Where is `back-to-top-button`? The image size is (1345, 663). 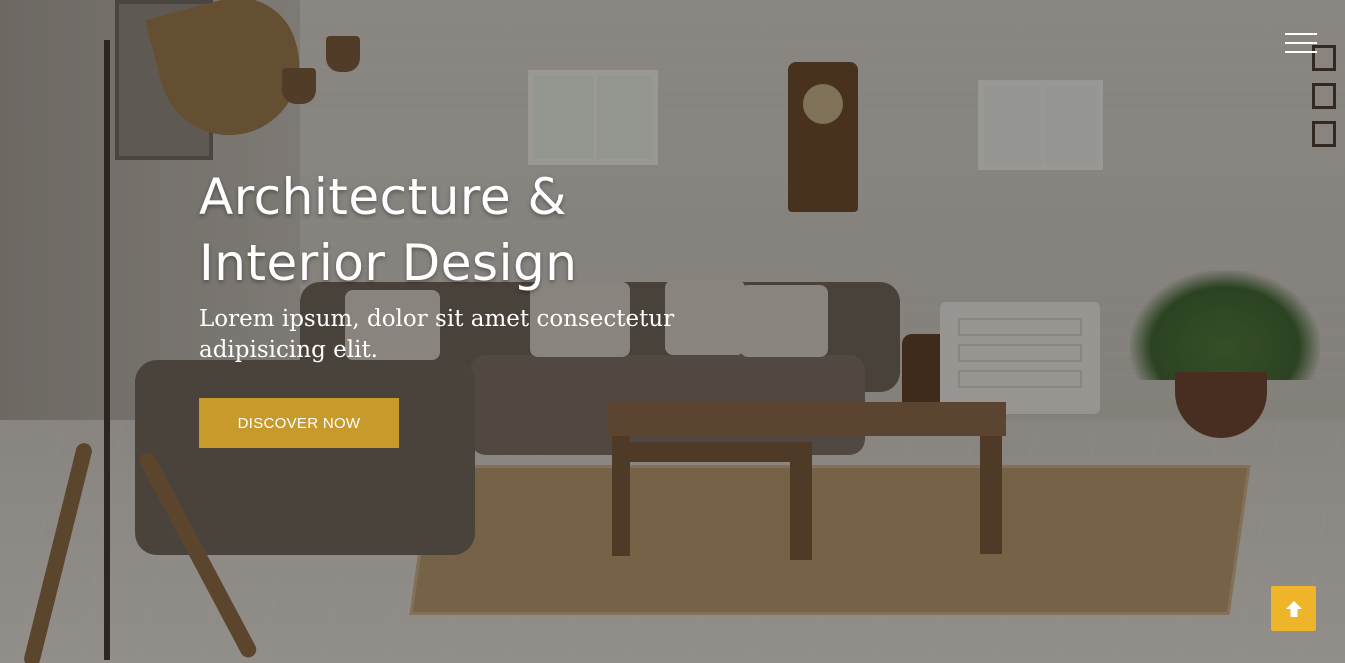 back-to-top-button is located at coordinates (1293, 608).